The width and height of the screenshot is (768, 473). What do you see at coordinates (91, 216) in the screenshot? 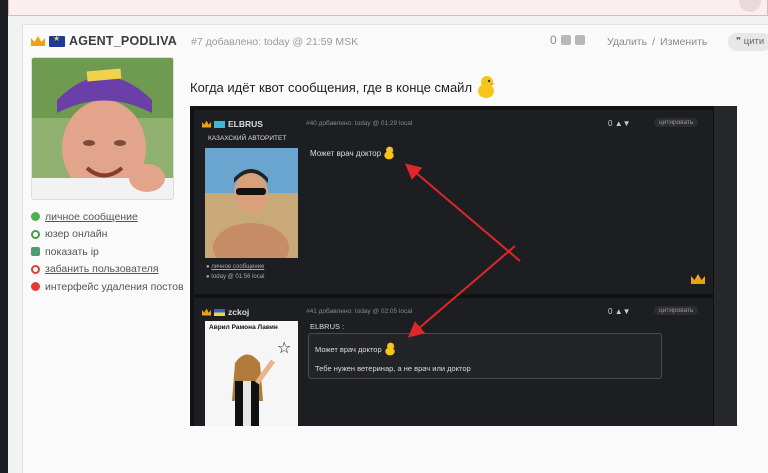
I see `sidebar-item-label: личное сообщение` at bounding box center [91, 216].